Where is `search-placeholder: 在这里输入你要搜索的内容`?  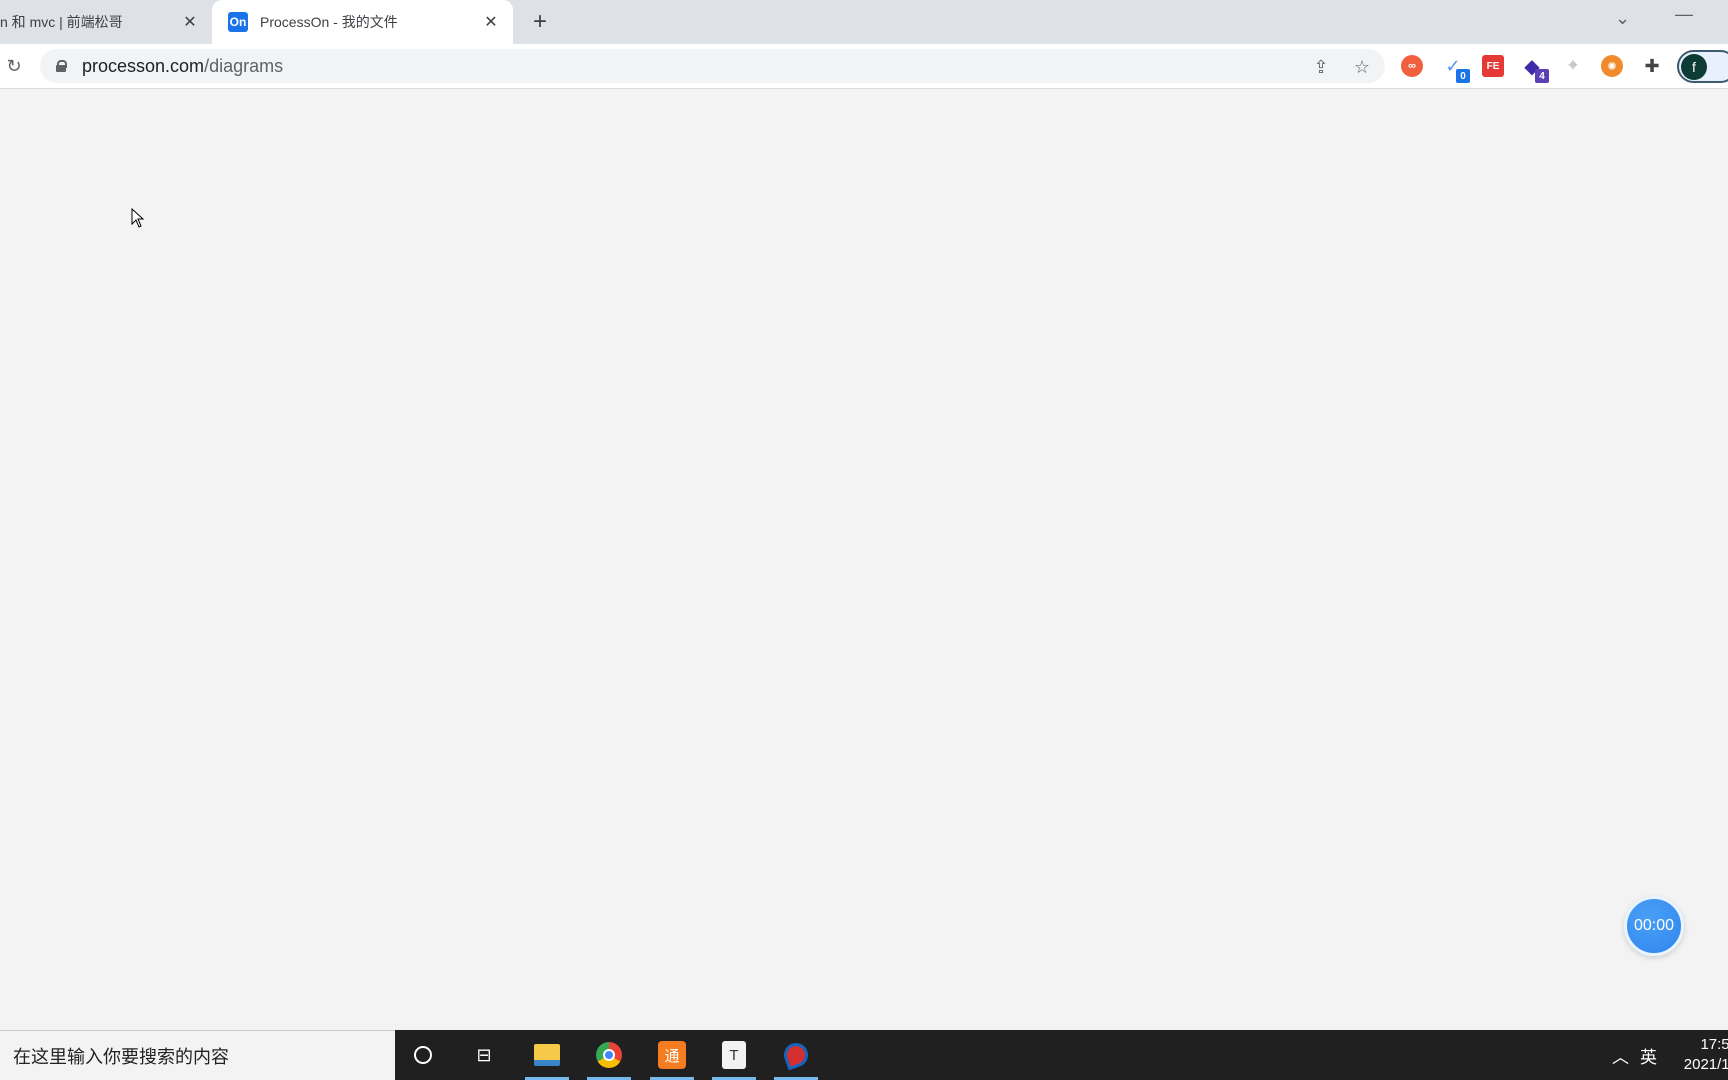 search-placeholder: 在这里输入你要搜索的内容 is located at coordinates (121, 1056).